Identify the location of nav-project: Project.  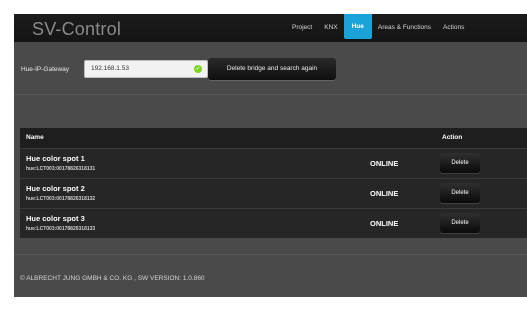
(302, 28).